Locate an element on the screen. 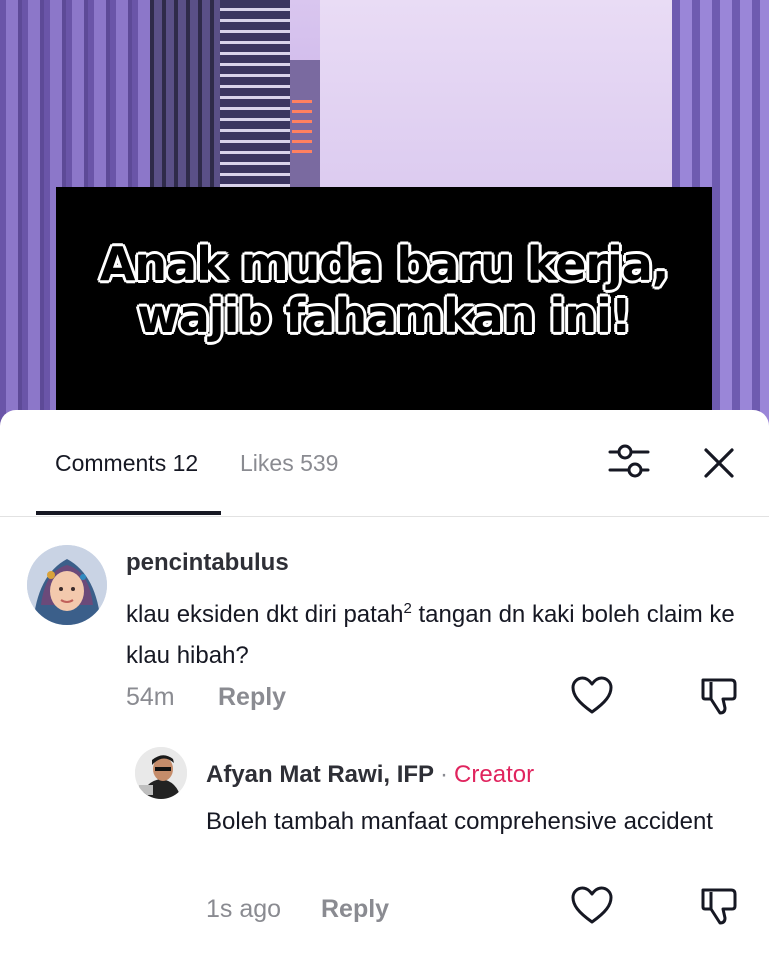 The height and width of the screenshot is (960, 769). tab-bar: Comments 12 Likes 539 is located at coordinates (384, 463).